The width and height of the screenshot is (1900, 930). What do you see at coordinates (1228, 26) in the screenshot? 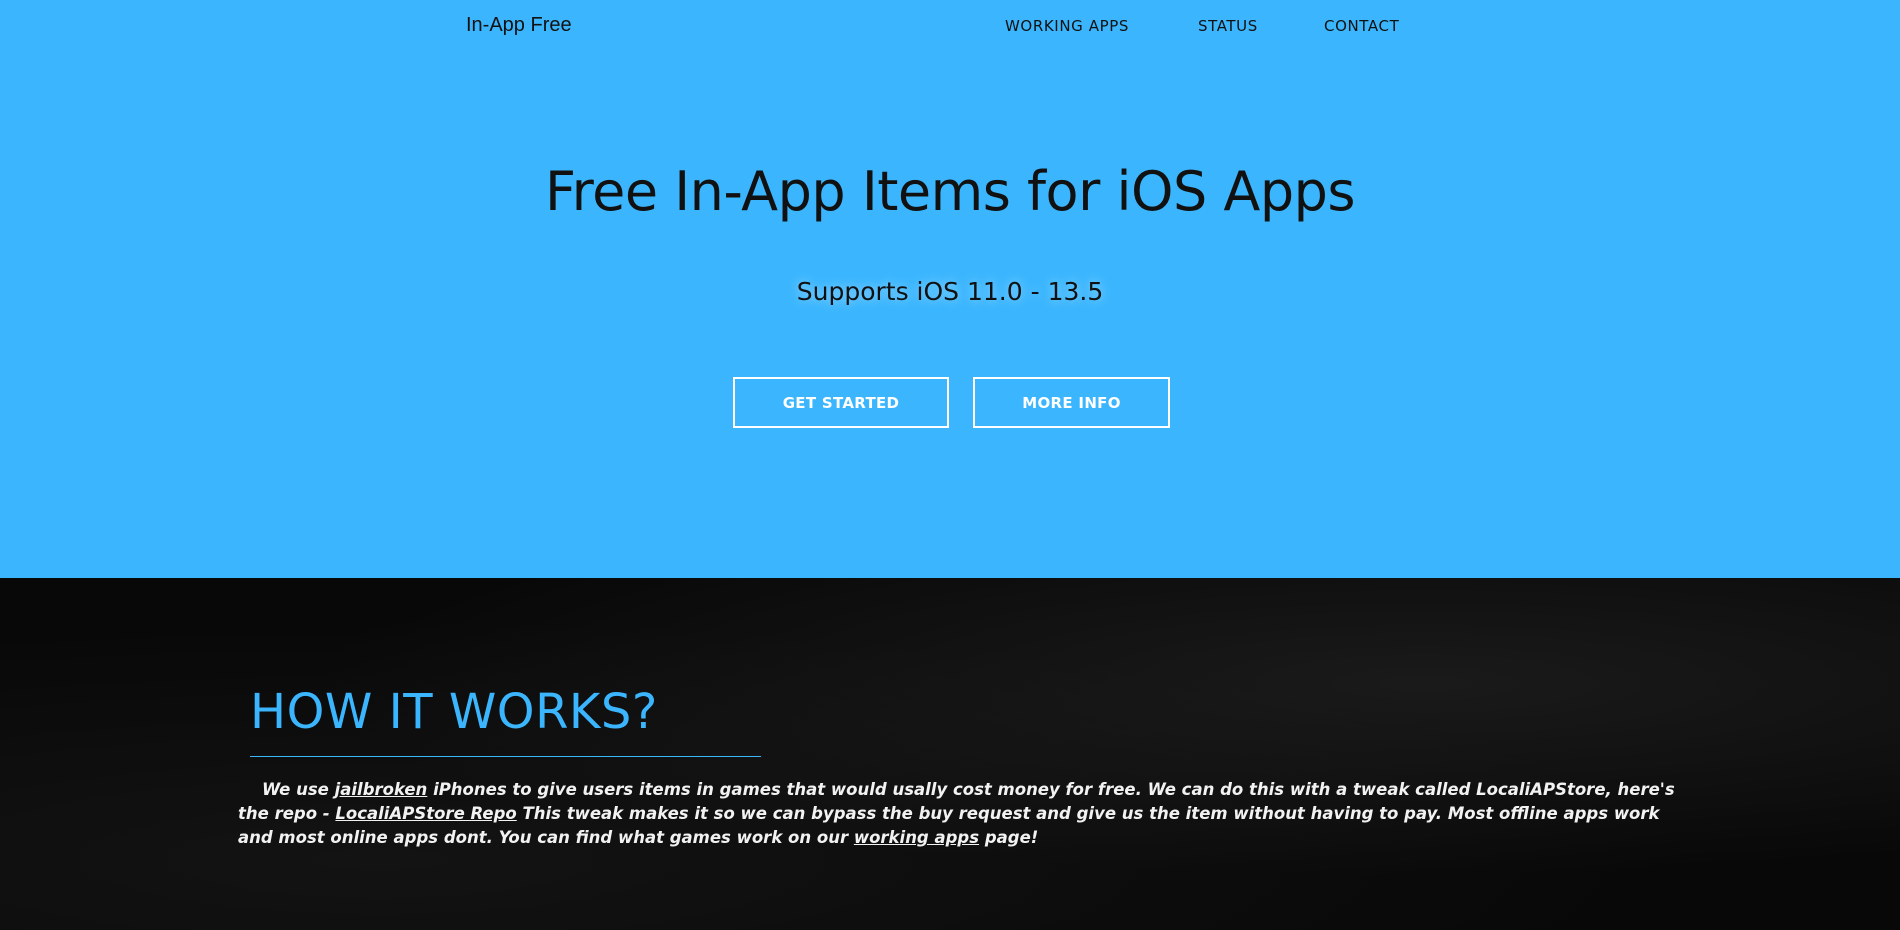
I see `nav-status: STATUS` at bounding box center [1228, 26].